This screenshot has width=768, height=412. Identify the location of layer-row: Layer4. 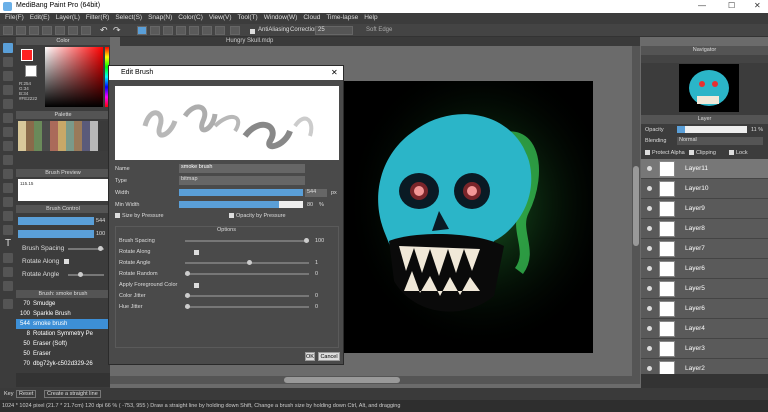
(704, 329).